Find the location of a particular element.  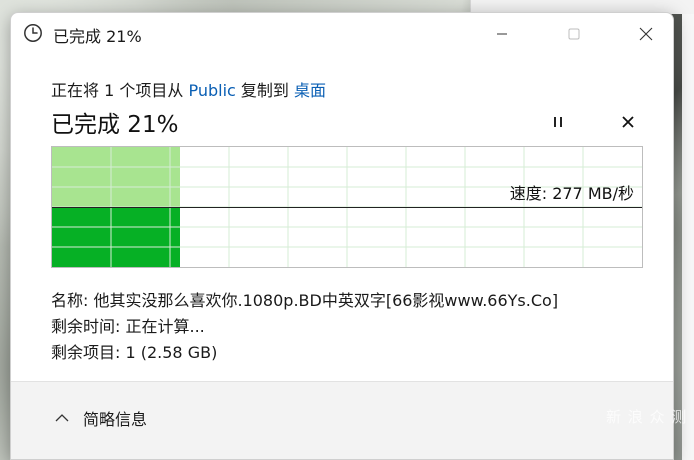

source-folder-link: Public is located at coordinates (211, 90).